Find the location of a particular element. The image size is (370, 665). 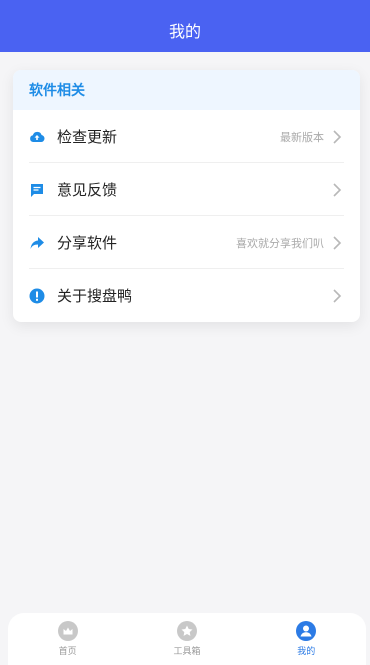

page-title: 我的 is located at coordinates (184, 31).